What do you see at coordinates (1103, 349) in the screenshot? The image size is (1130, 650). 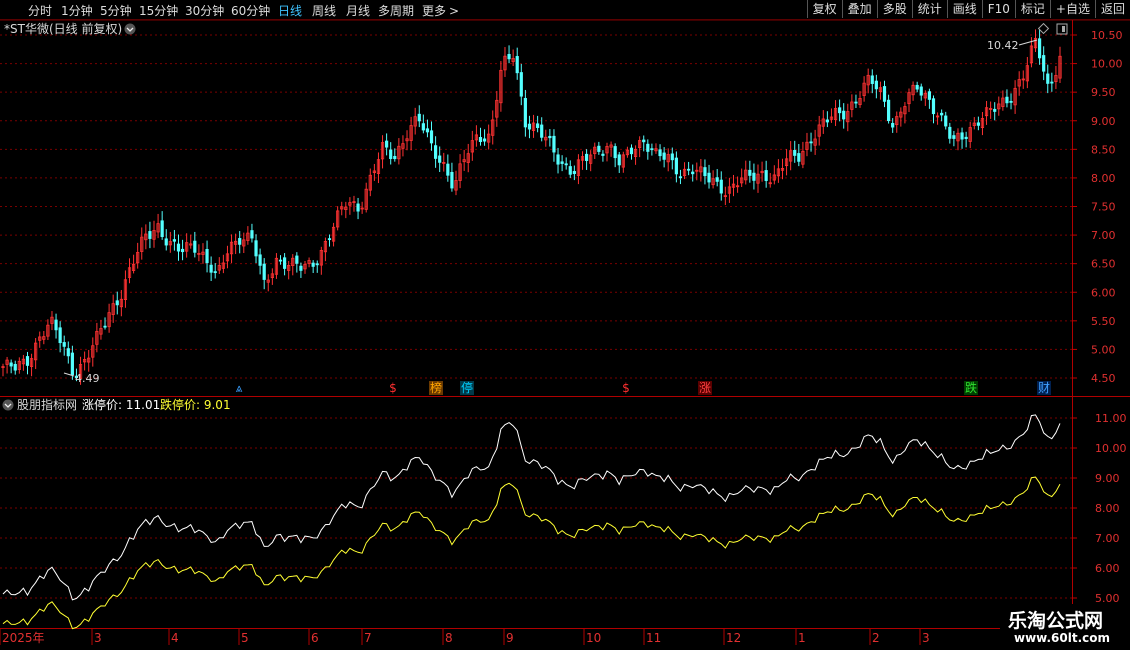 I see `price-tick-label: 5.00` at bounding box center [1103, 349].